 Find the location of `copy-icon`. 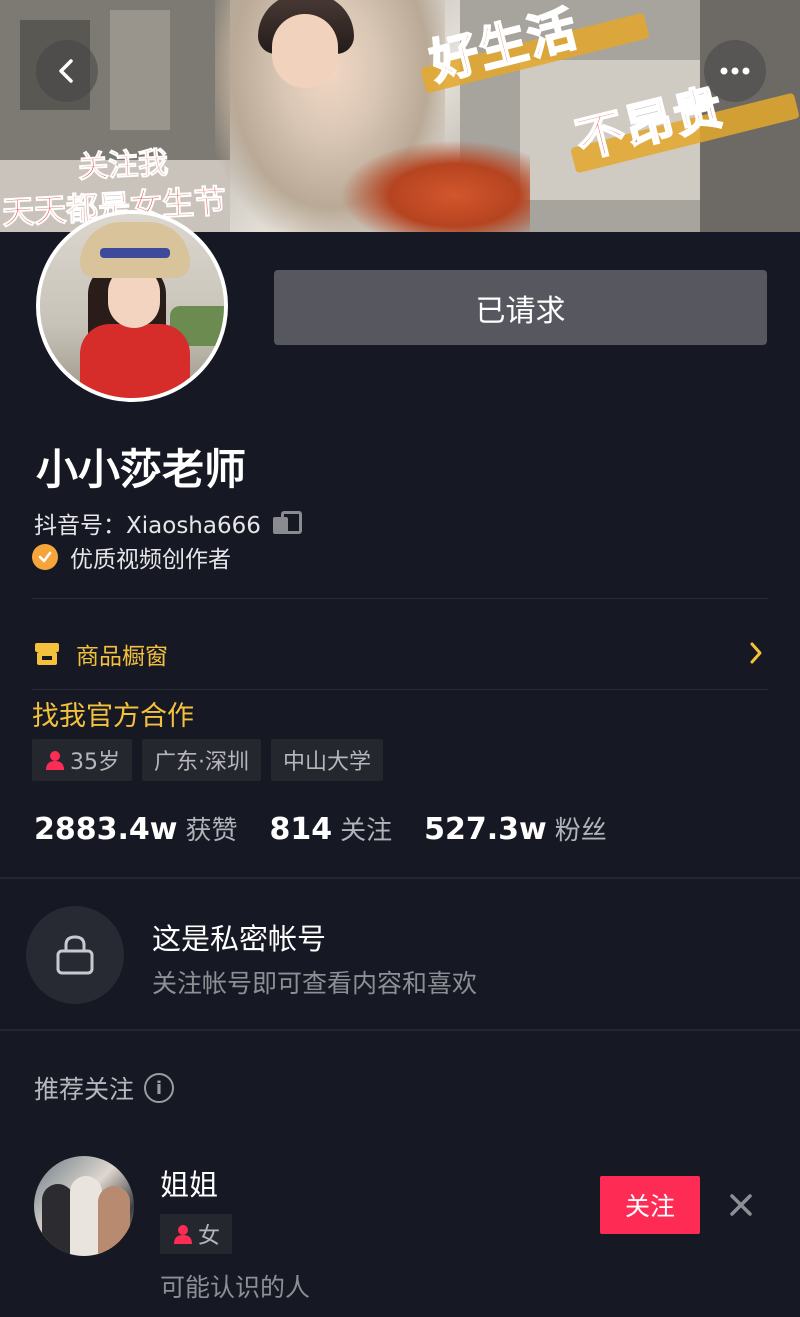

copy-icon is located at coordinates (287, 523).